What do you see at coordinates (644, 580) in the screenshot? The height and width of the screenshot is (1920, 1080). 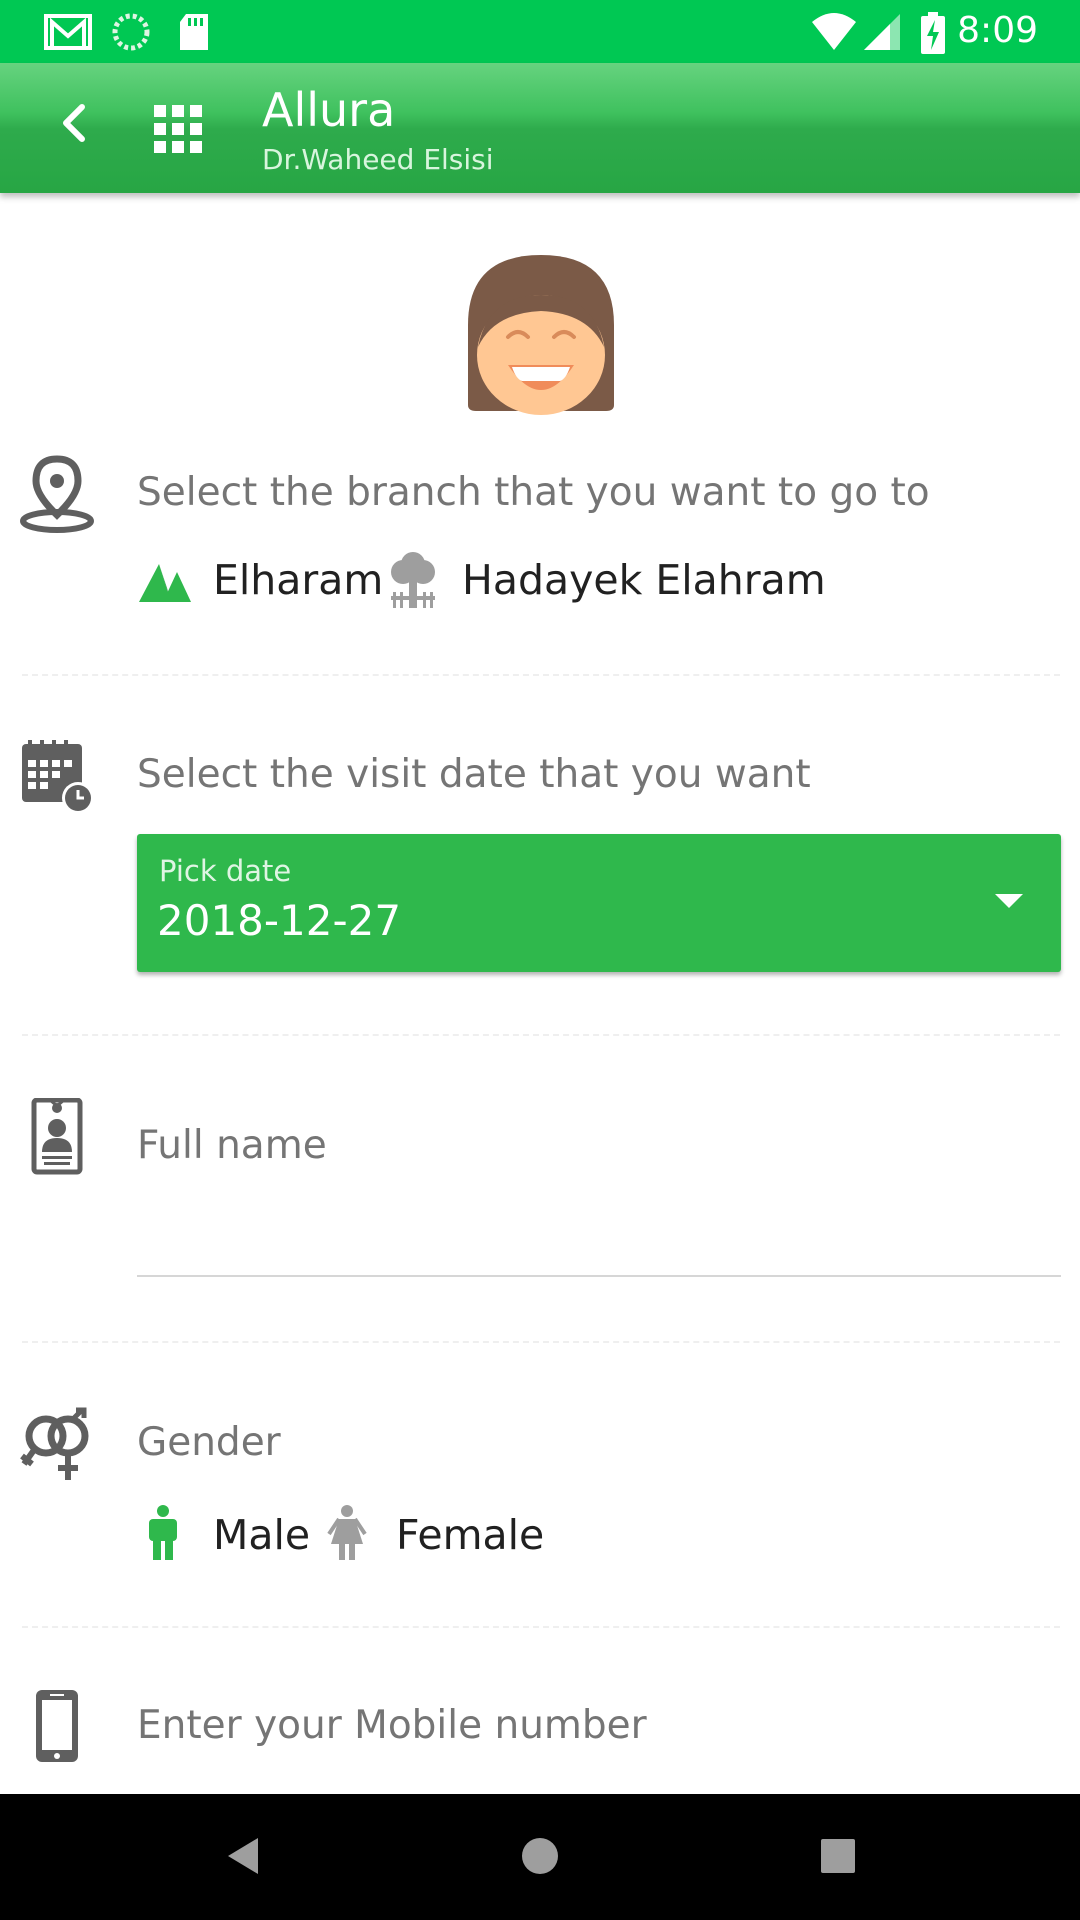 I see `branch-option-label: Hadayek Elahram` at bounding box center [644, 580].